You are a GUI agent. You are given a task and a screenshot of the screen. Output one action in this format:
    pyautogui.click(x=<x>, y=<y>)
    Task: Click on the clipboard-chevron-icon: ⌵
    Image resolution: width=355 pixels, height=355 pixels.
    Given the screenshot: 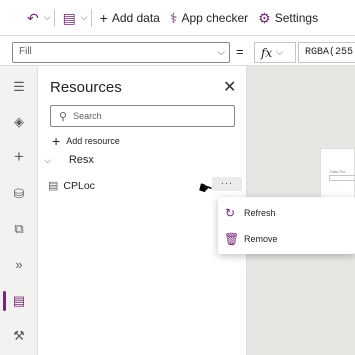 What is the action you would take?
    pyautogui.click(x=84, y=17)
    